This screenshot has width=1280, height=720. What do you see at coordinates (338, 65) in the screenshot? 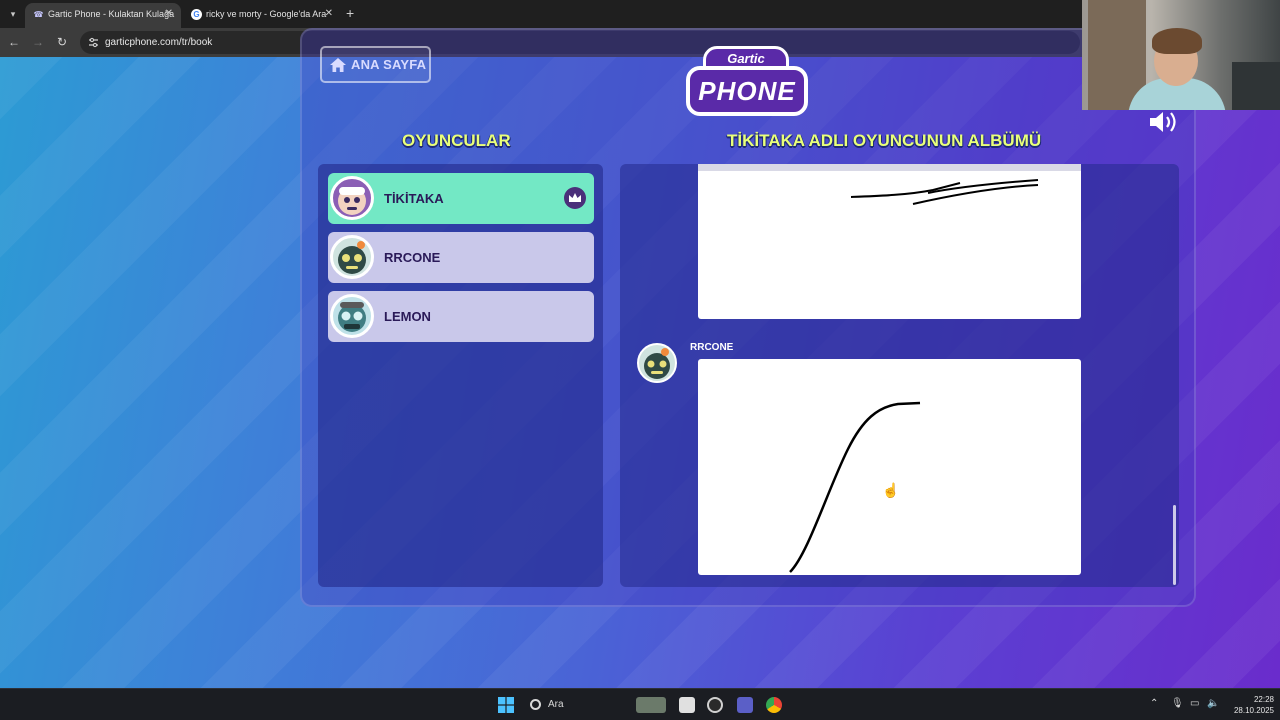
I see `home-icon` at bounding box center [338, 65].